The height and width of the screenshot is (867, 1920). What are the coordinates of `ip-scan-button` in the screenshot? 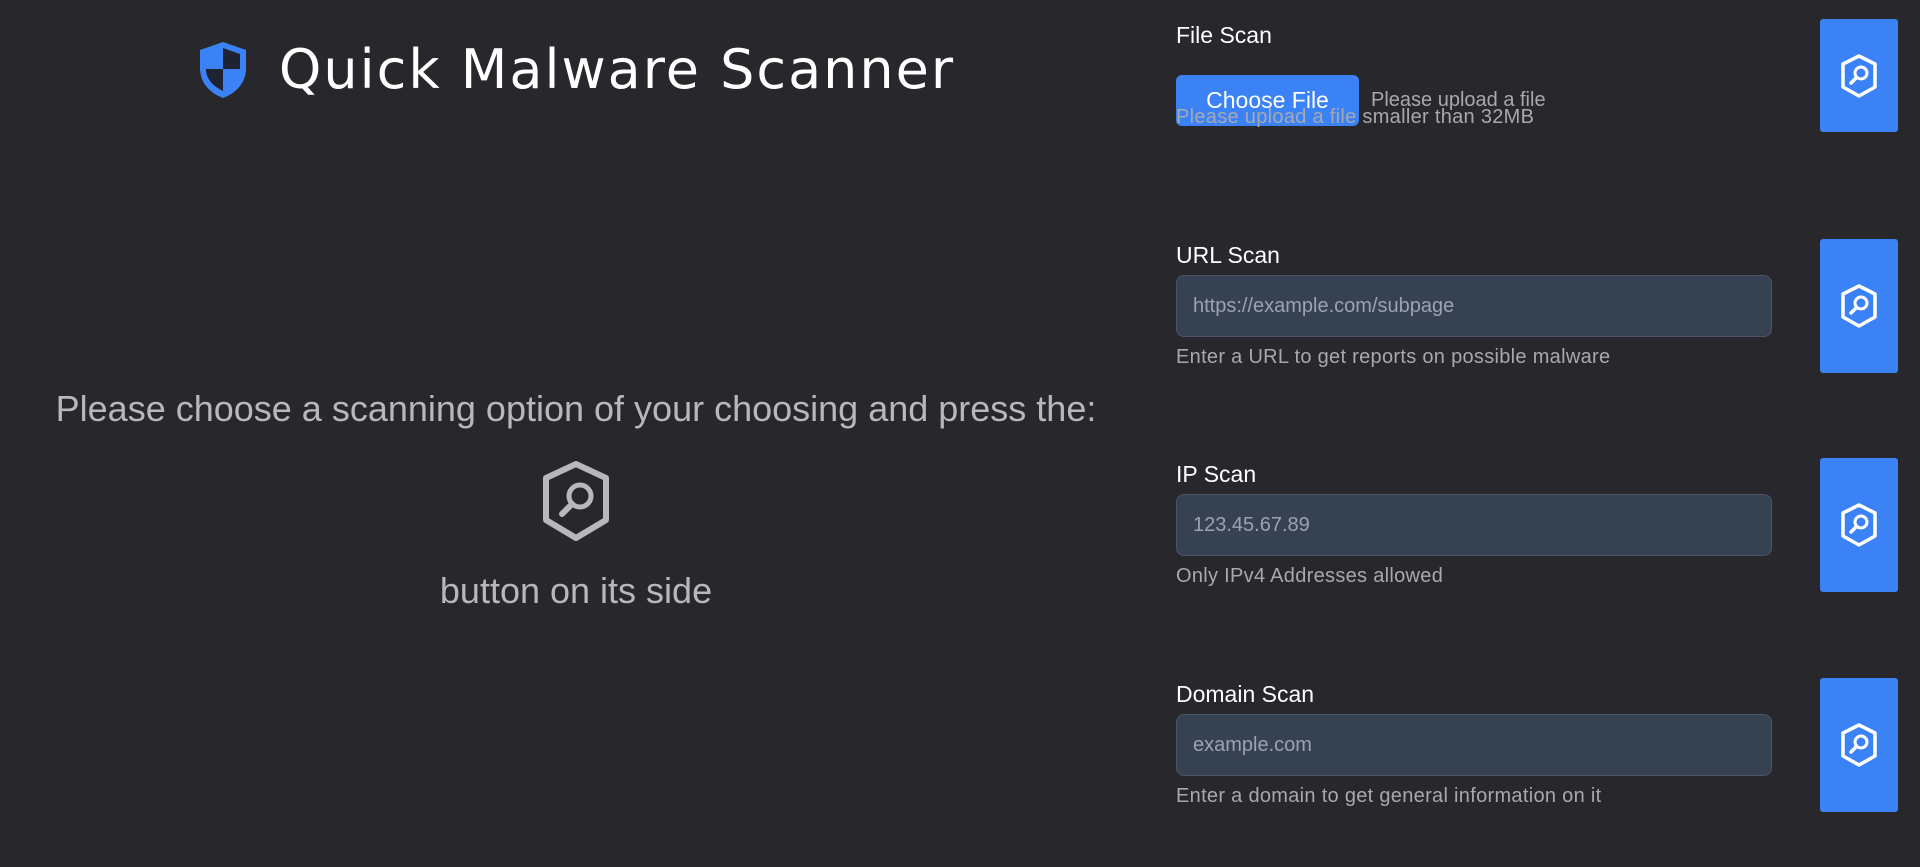 It's located at (1859, 525).